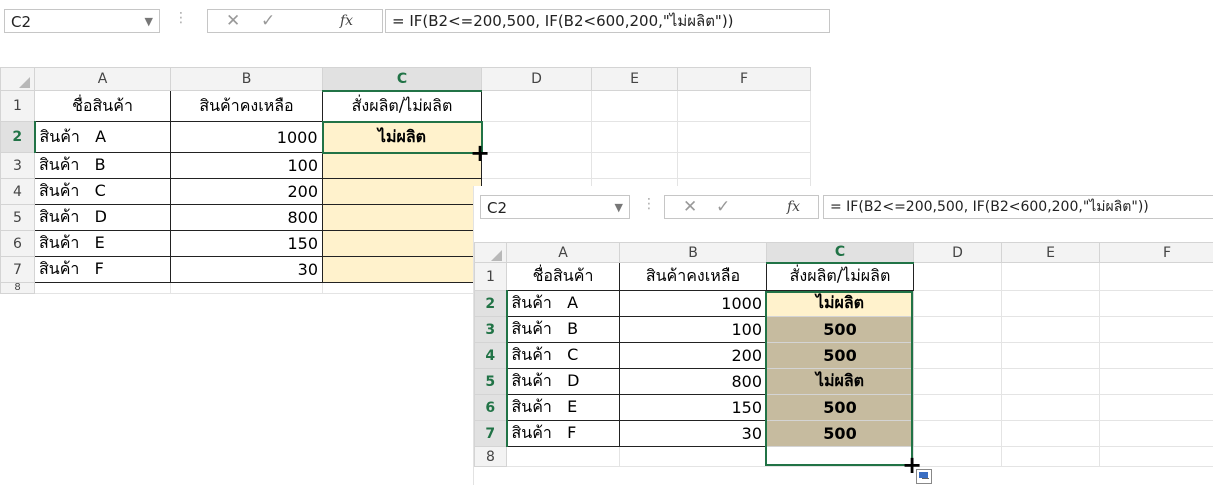 This screenshot has width=1213, height=485. What do you see at coordinates (102, 79) in the screenshot?
I see `column-header-a: A` at bounding box center [102, 79].